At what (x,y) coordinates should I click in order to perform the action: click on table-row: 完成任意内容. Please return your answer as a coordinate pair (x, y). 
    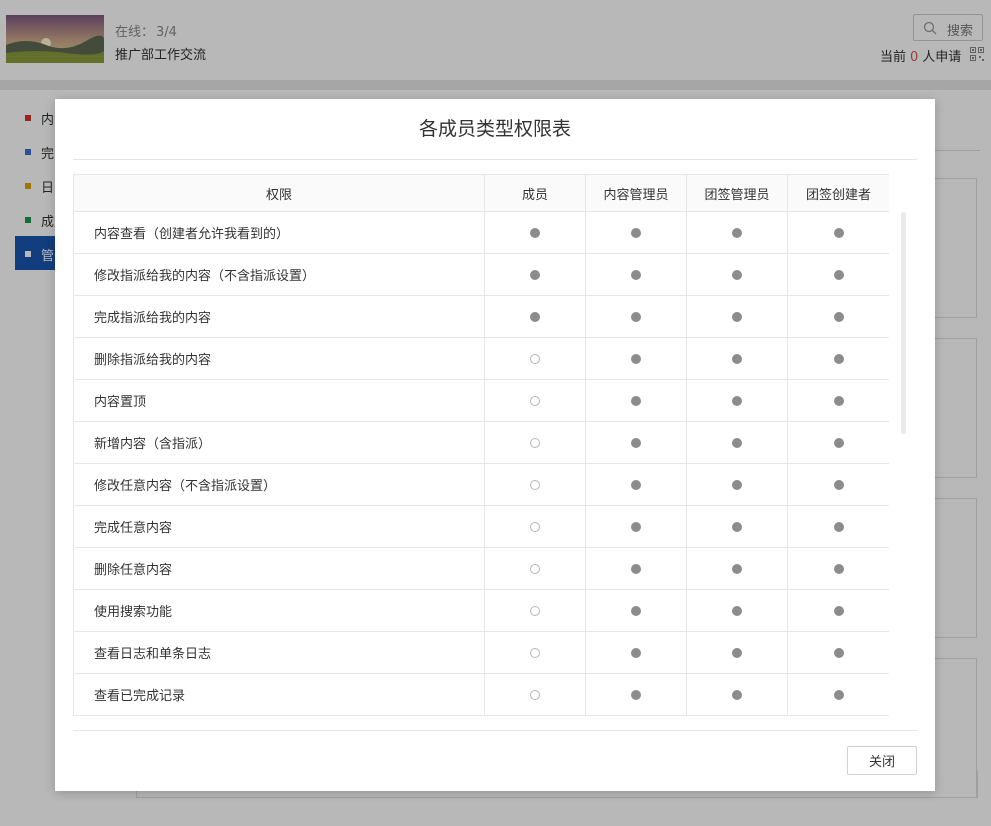
    Looking at the image, I should click on (481, 526).